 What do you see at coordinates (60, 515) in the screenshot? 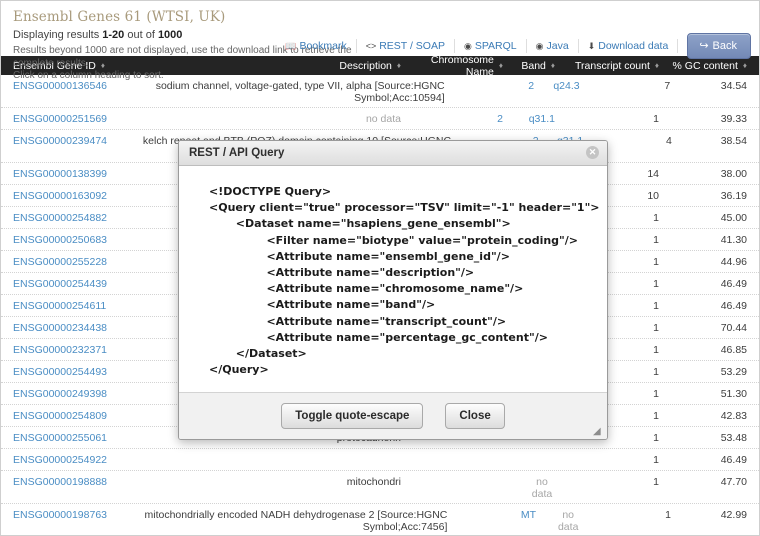
I see `gene-id-link: ENSG00000198763` at bounding box center [60, 515].